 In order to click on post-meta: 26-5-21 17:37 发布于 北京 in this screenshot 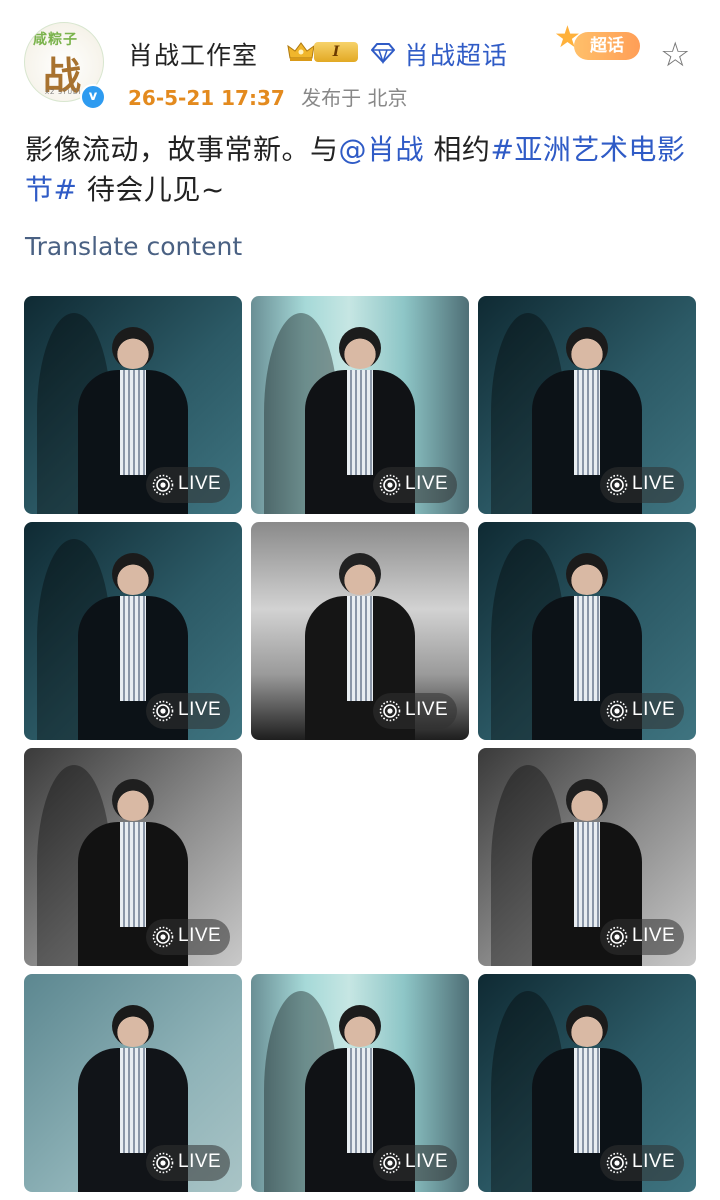, I will do `click(268, 96)`.